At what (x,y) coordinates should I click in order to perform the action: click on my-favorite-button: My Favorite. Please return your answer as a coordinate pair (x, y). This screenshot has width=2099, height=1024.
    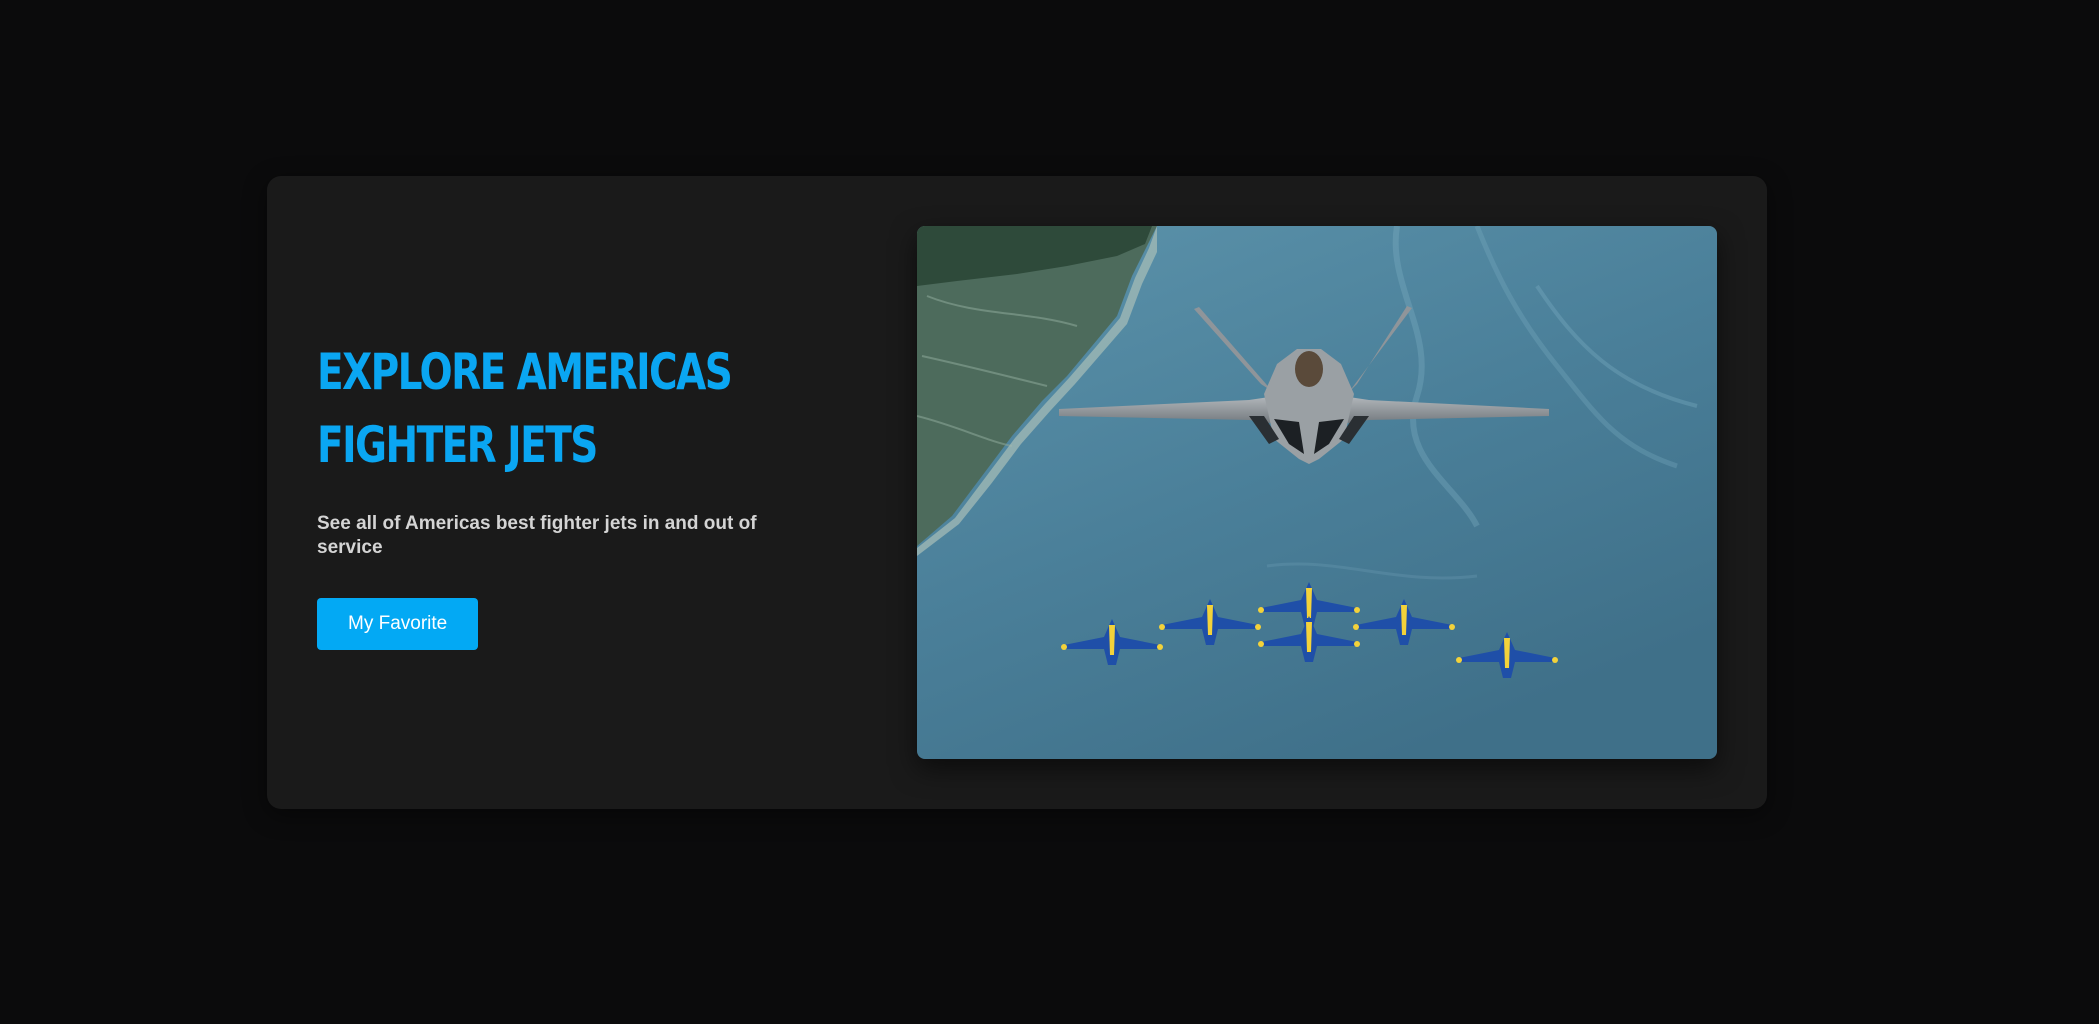
    Looking at the image, I should click on (398, 624).